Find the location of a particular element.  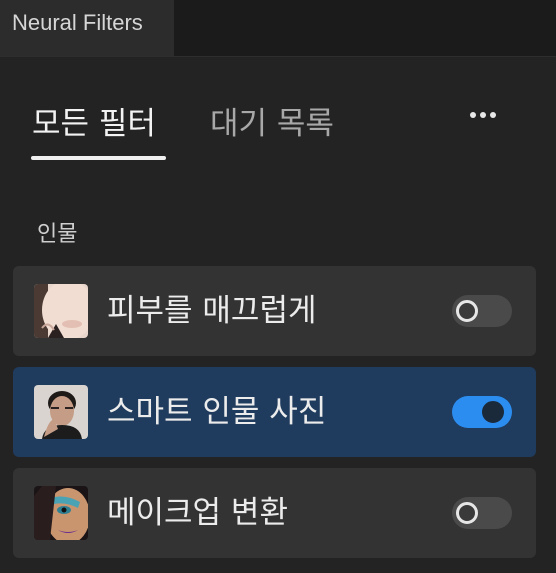

makeup-face-thumbnail is located at coordinates (61, 513).